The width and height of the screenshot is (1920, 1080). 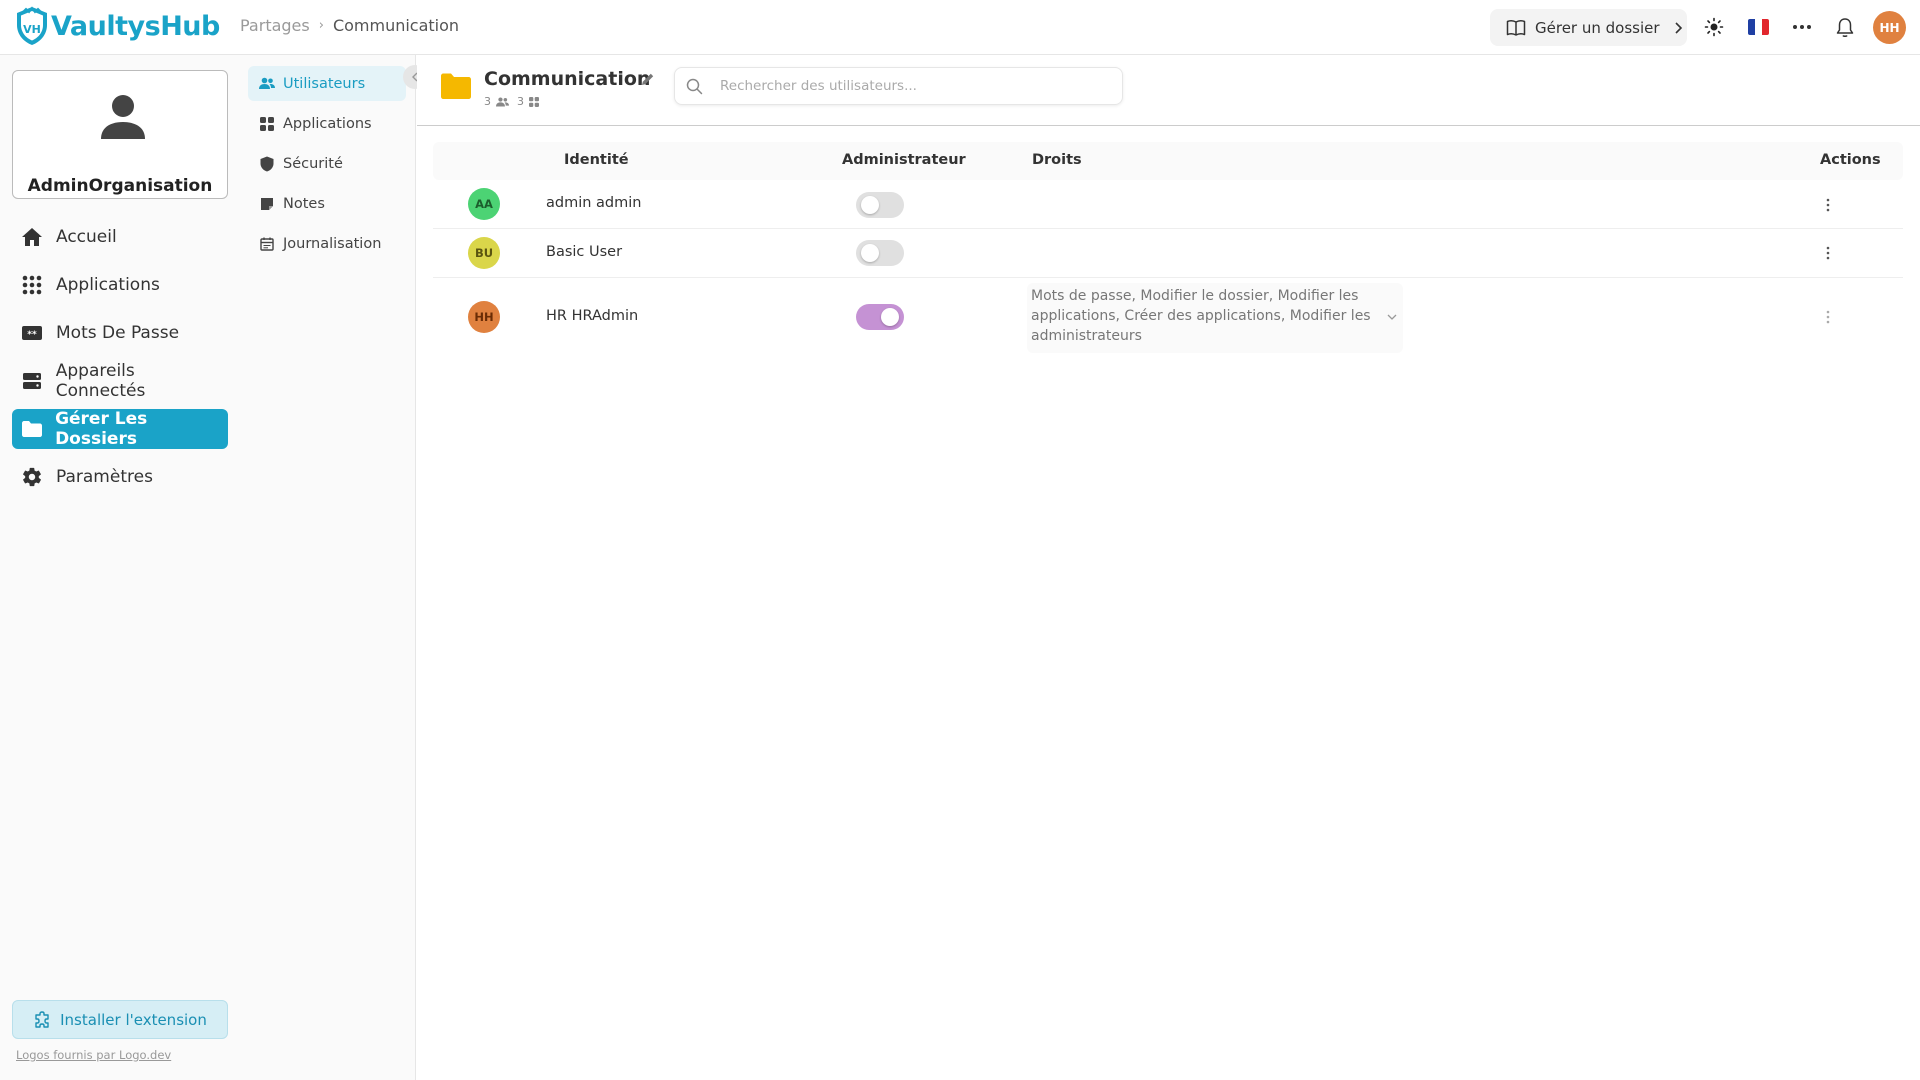 I want to click on breadcrumb: Partages › Communication, so click(x=349, y=25).